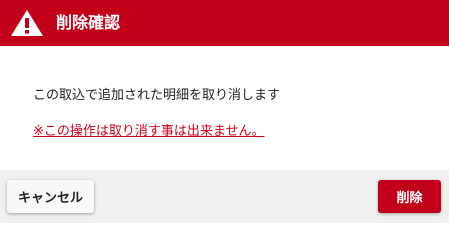 This screenshot has height=240, width=449. What do you see at coordinates (27, 23) in the screenshot?
I see `warning-triangle-icon` at bounding box center [27, 23].